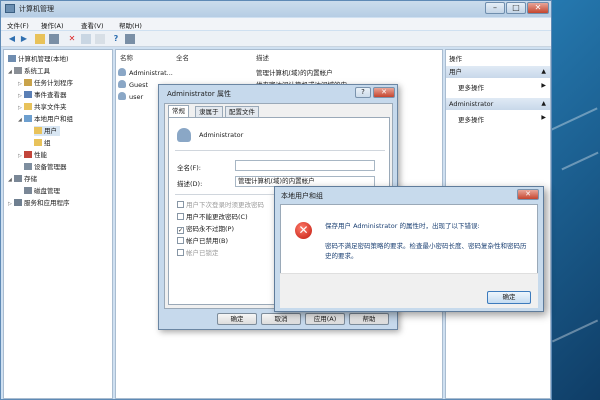 The height and width of the screenshot is (400, 600). I want to click on tree-item-device-manager: 设备管理器, so click(45, 167).